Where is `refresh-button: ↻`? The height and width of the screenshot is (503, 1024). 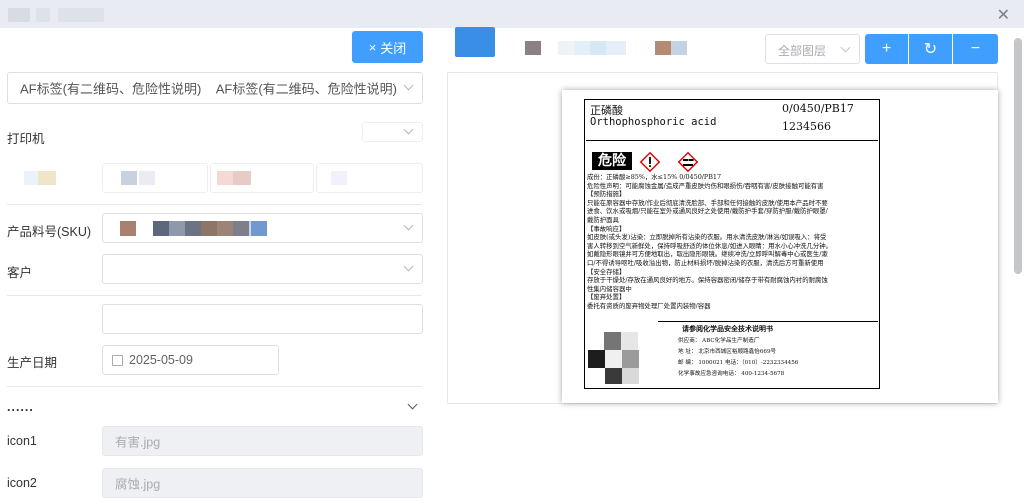
refresh-button: ↻ is located at coordinates (930, 49).